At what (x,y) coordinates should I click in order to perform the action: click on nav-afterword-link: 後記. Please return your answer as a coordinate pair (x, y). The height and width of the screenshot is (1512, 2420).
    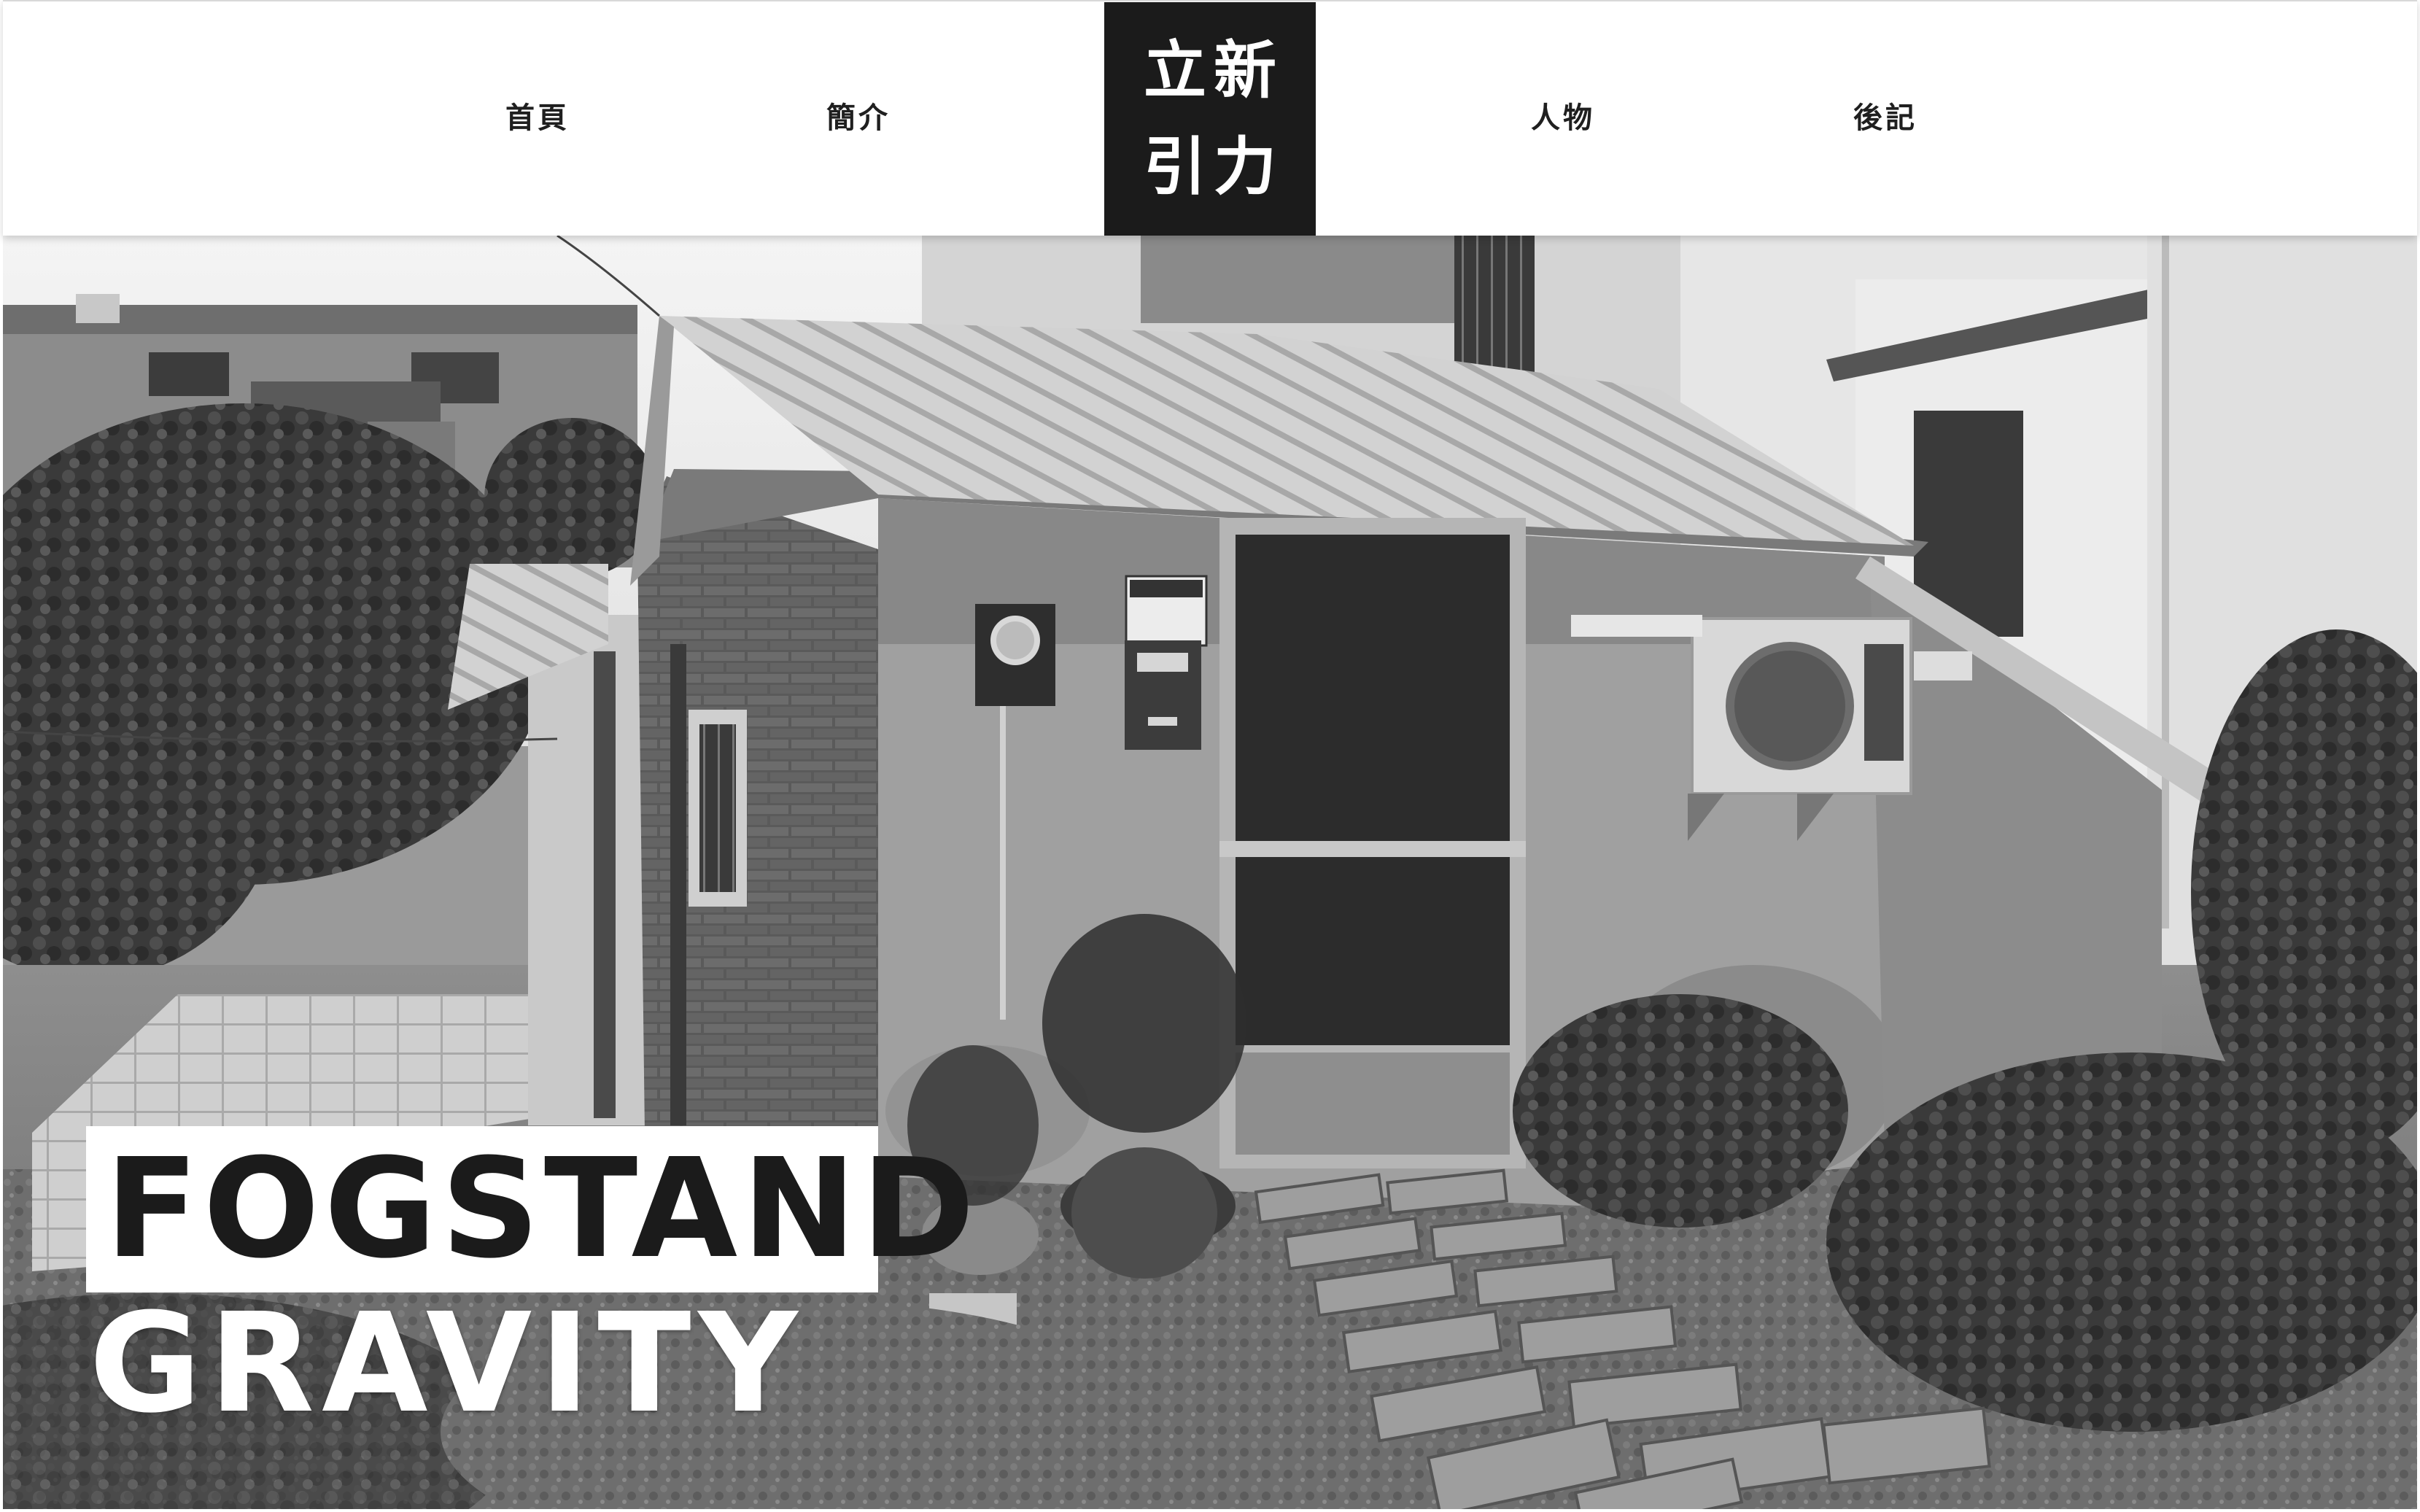
    Looking at the image, I should click on (1885, 118).